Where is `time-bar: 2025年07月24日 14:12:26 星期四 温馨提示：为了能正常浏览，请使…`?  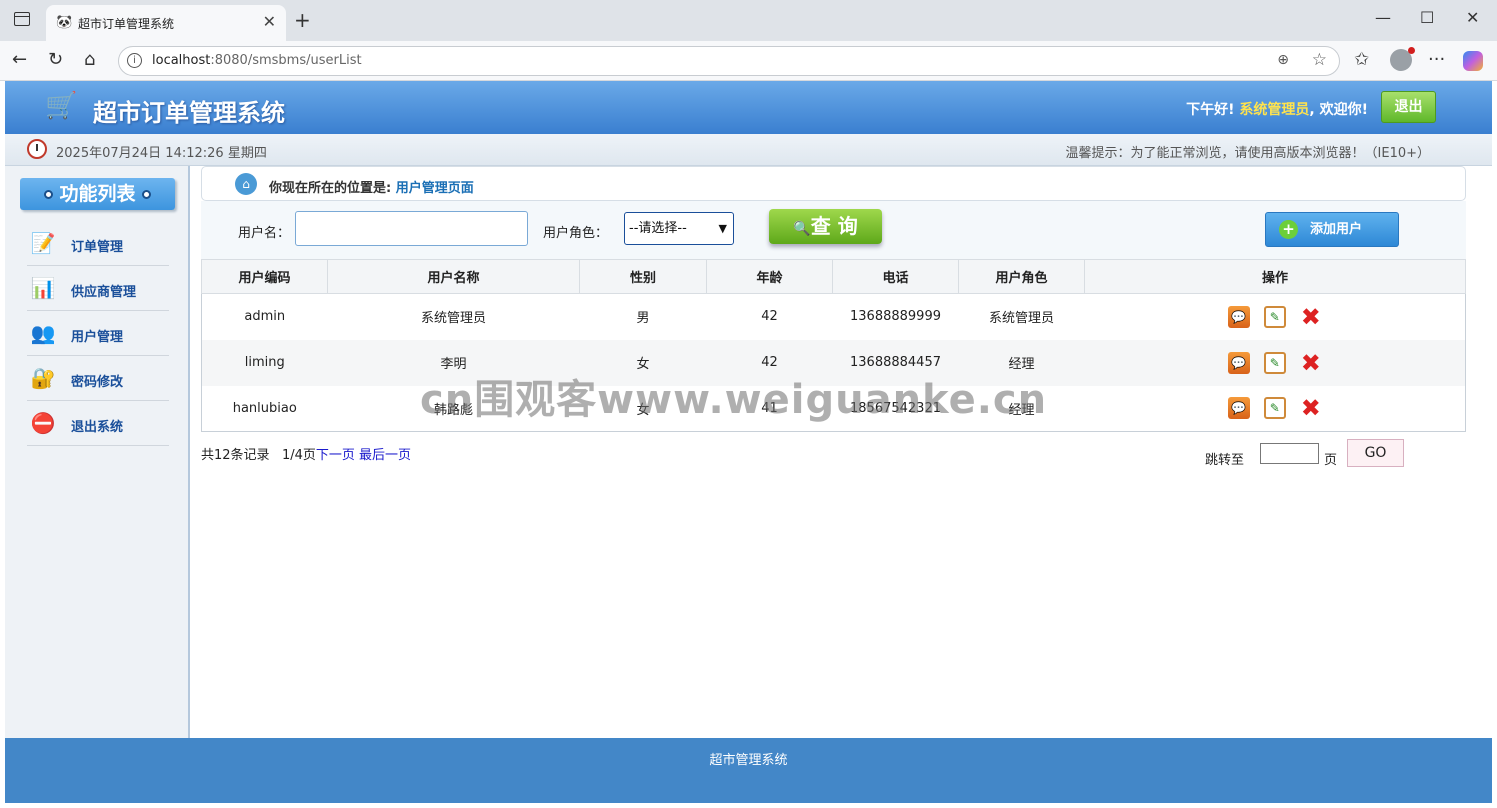
time-bar: 2025年07月24日 14:12:26 星期四 温馨提示：为了能正常浏览，请使… is located at coordinates (748, 150).